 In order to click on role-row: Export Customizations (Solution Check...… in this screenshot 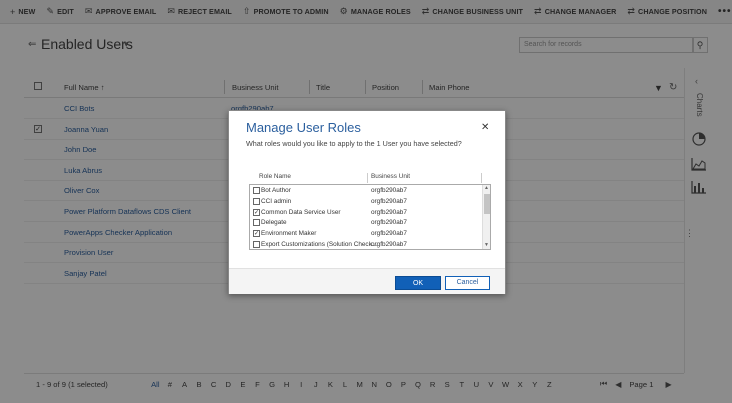, I will do `click(366, 244)`.